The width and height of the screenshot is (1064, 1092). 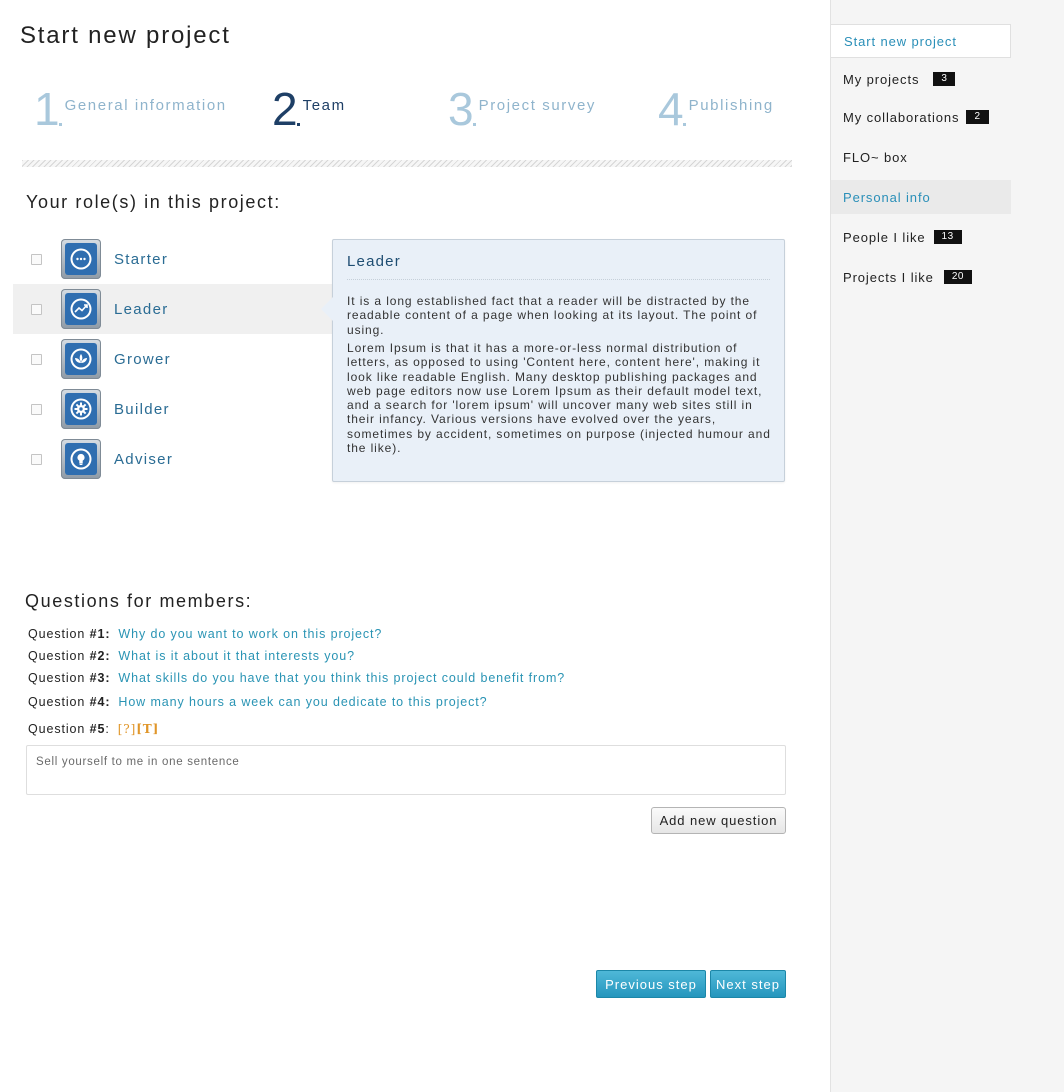 I want to click on sidebar-item-my-collaborations: My collaborations 2, so click(x=921, y=117).